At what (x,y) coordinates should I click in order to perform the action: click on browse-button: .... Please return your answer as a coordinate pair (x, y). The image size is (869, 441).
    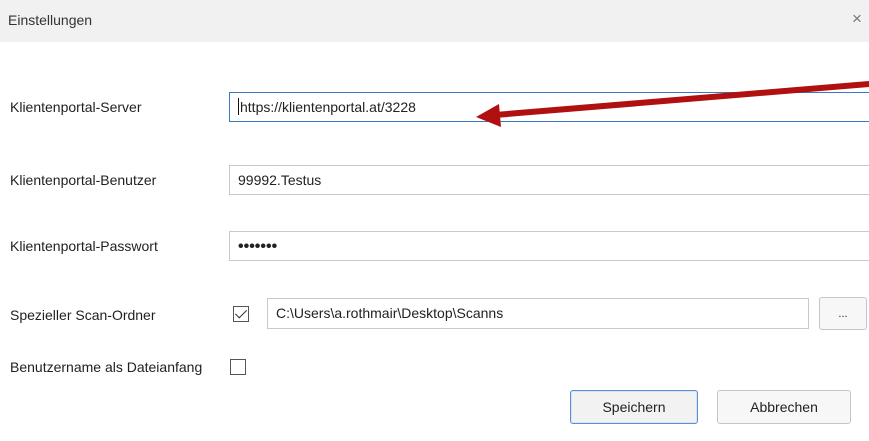
    Looking at the image, I should click on (843, 313).